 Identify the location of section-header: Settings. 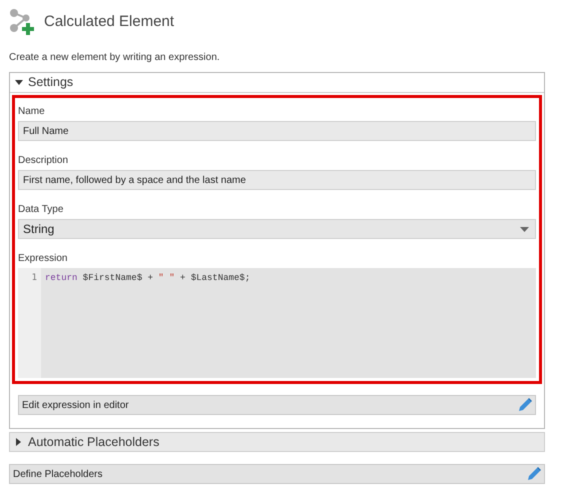
(51, 82).